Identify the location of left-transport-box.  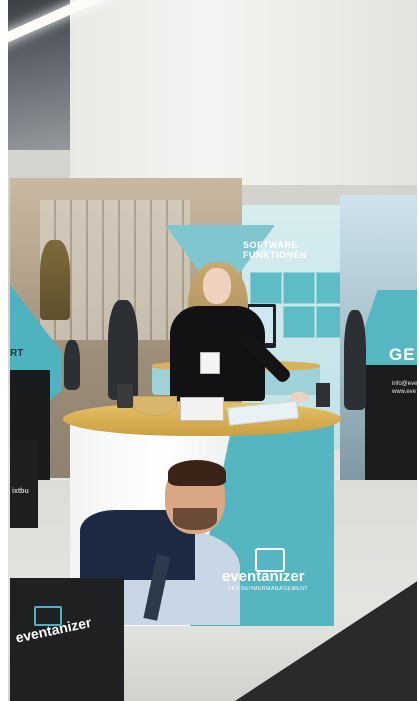
(24, 484).